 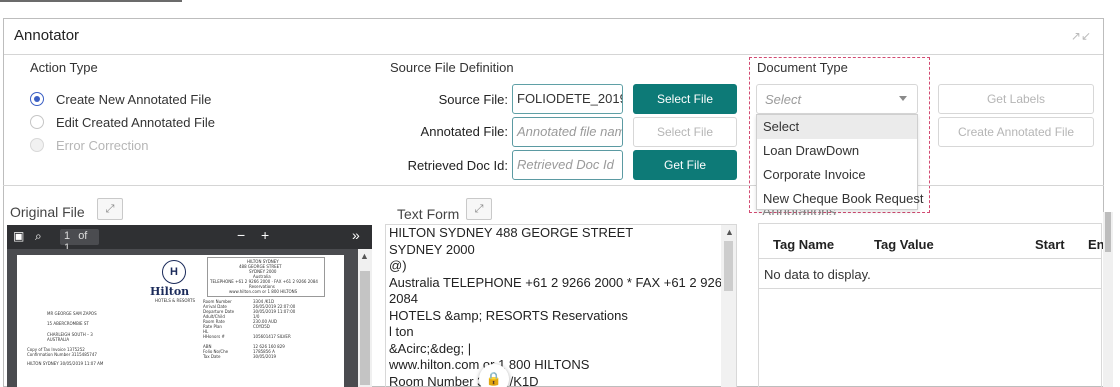 I want to click on radio-error-correction: Error Correction, so click(x=89, y=145).